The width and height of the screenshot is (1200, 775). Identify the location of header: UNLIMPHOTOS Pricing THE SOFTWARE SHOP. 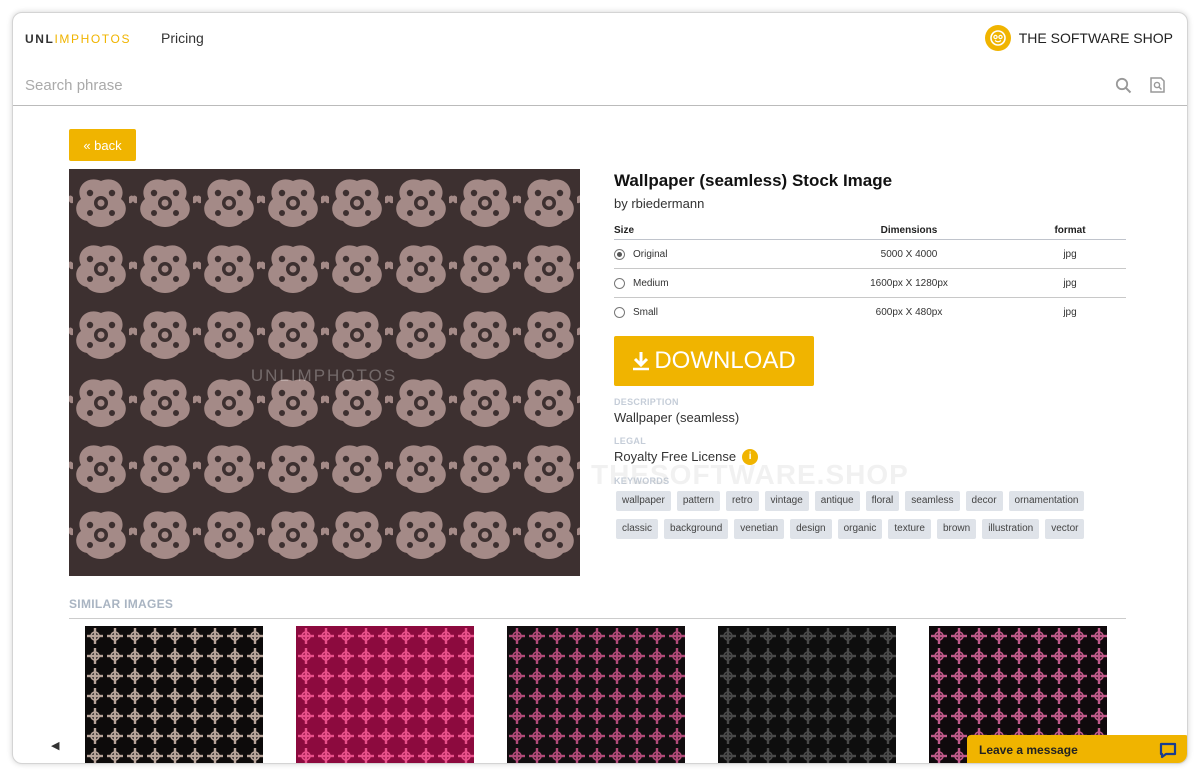
(600, 39).